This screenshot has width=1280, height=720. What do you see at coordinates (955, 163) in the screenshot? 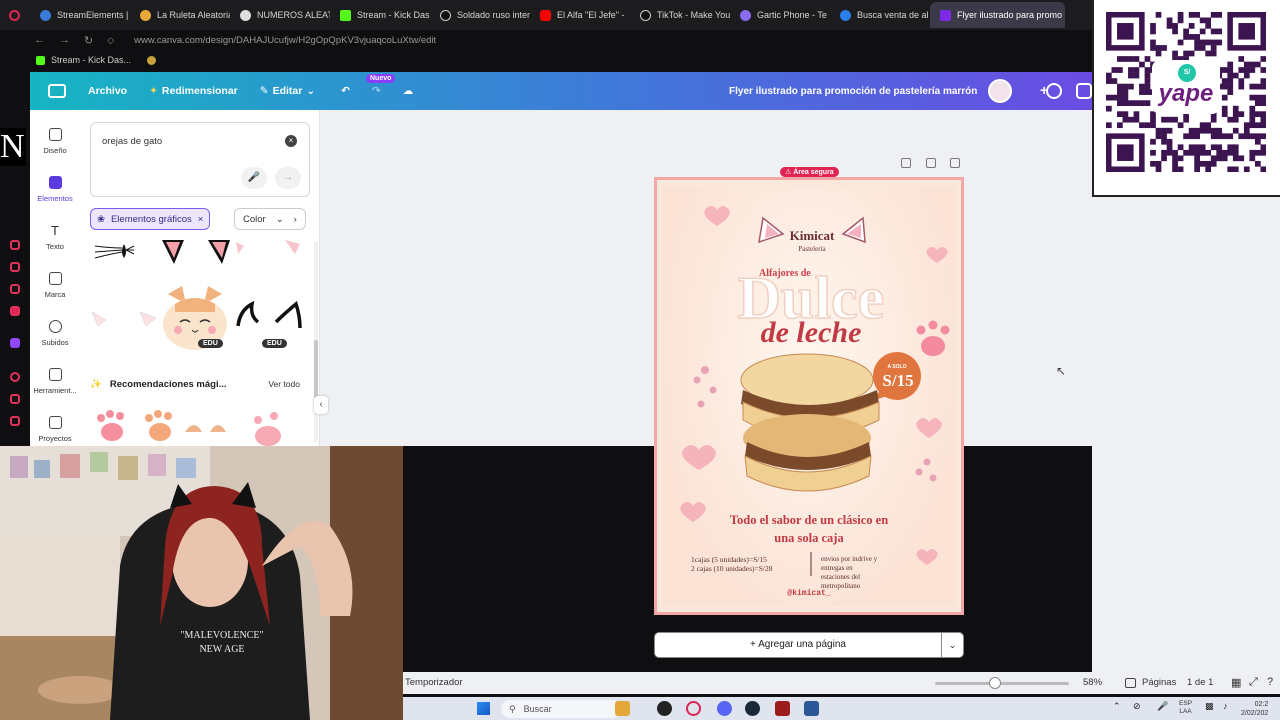
I see `add-page-icon` at bounding box center [955, 163].